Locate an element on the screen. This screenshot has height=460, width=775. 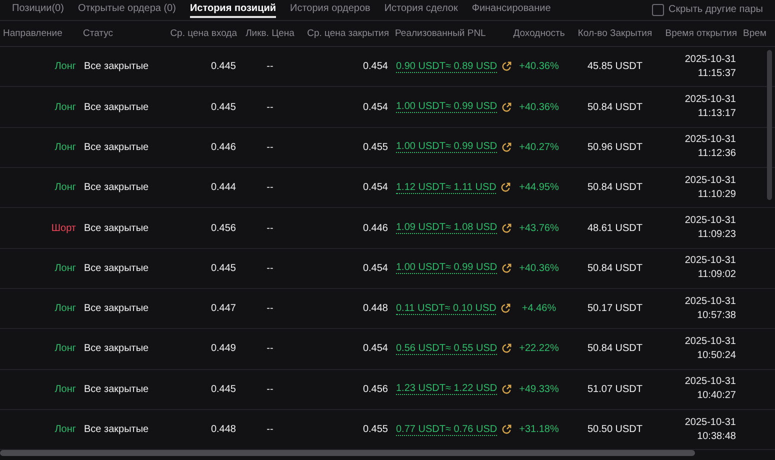
table-cell-text: 0.455 is located at coordinates (375, 429).